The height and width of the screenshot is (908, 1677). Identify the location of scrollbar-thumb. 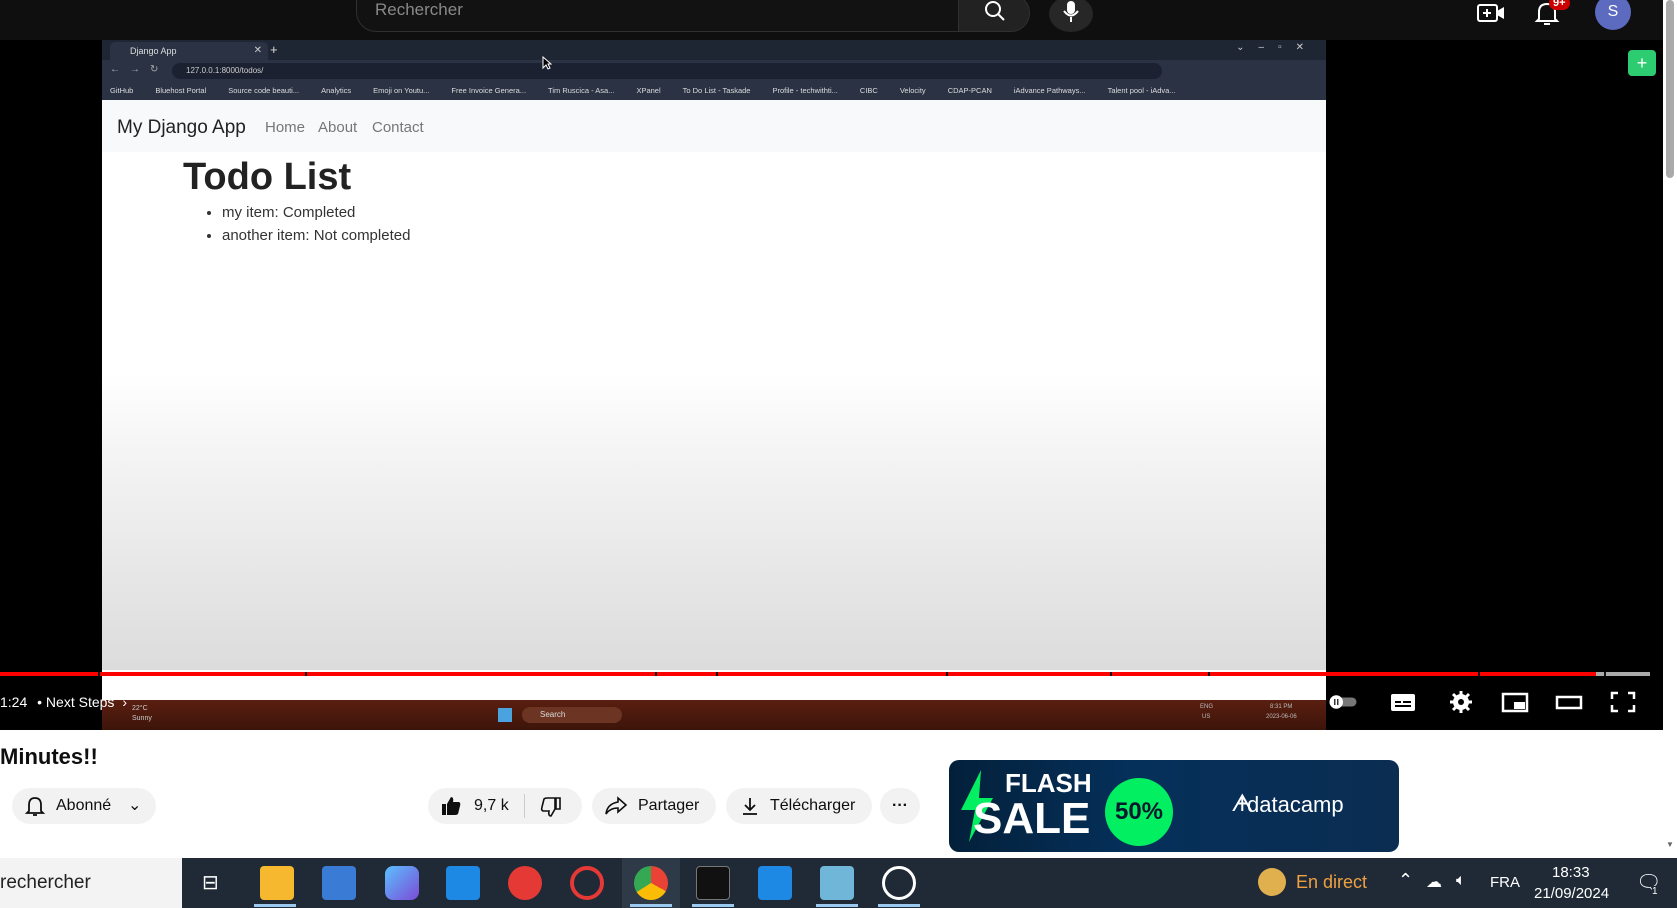
(1670, 89).